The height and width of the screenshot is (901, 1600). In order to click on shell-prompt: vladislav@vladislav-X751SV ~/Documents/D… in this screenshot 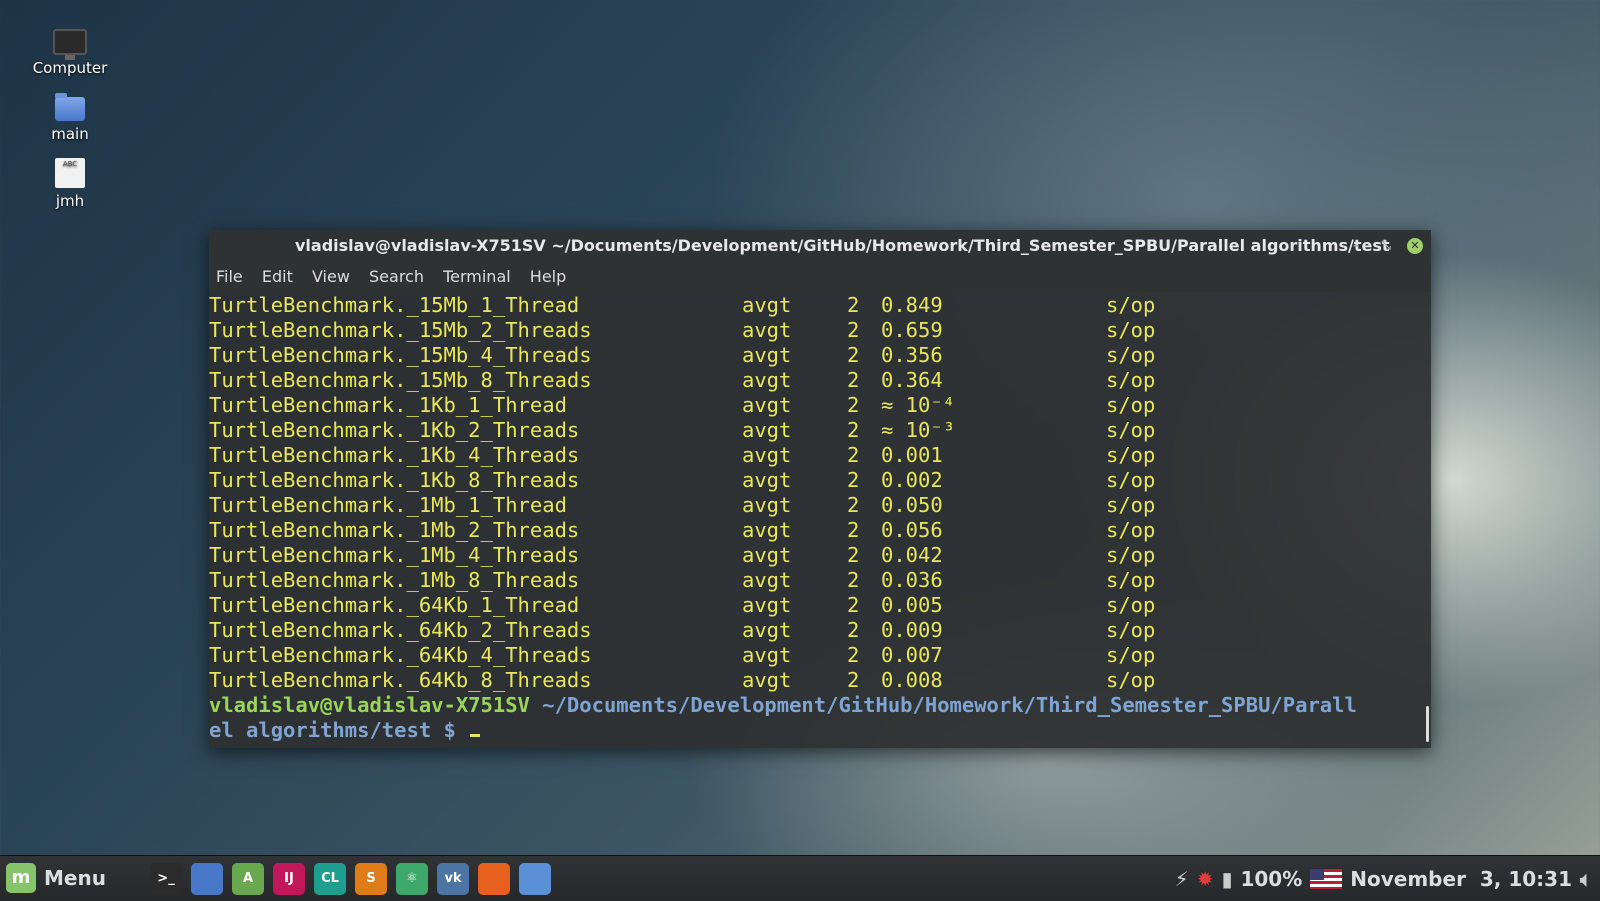, I will do `click(815, 705)`.